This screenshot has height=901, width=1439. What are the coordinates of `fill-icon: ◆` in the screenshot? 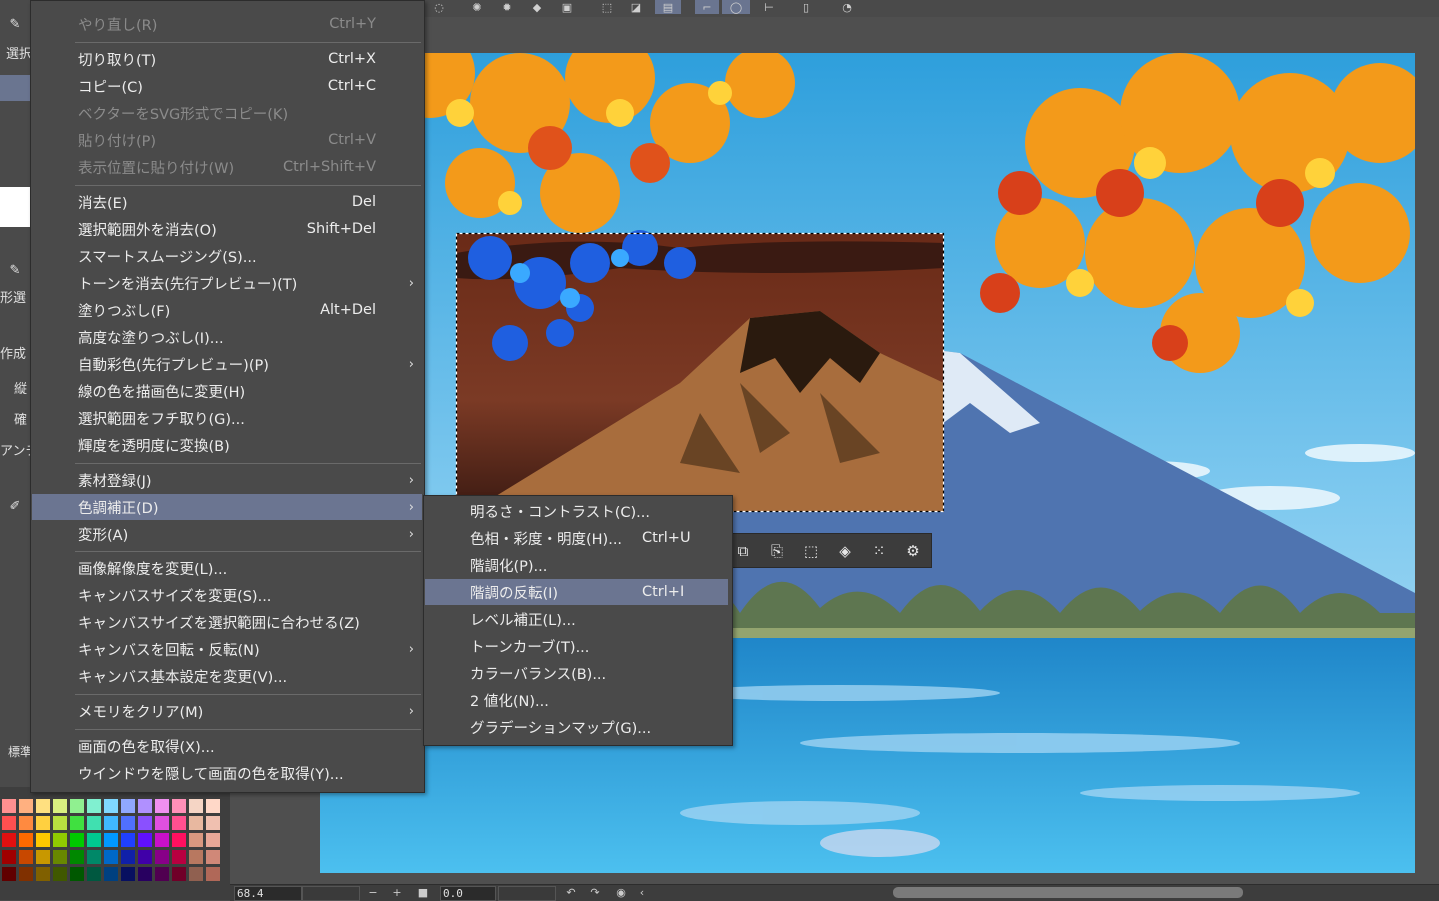 It's located at (537, 7).